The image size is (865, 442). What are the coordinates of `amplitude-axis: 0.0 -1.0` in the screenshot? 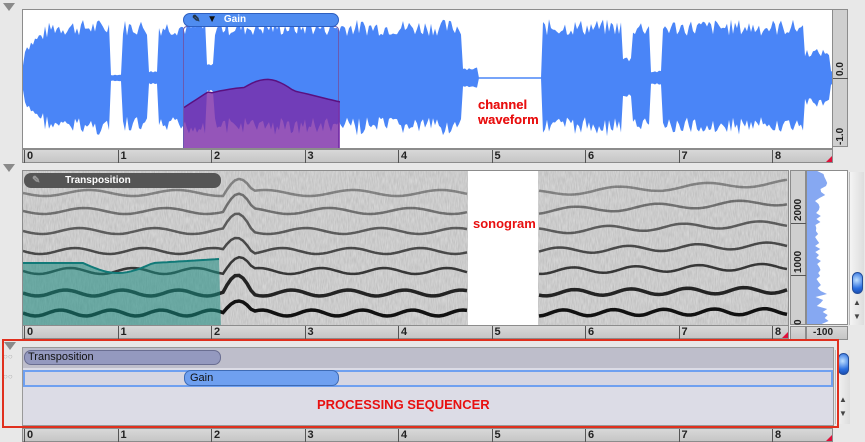 It's located at (840, 78).